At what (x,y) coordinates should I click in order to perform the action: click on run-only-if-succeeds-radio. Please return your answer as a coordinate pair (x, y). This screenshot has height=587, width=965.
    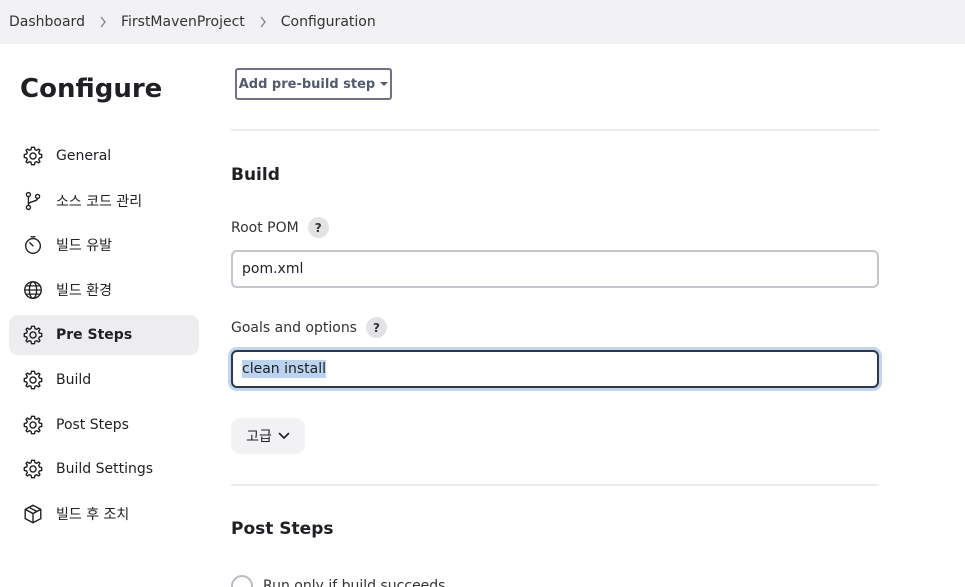
    Looking at the image, I should click on (242, 581).